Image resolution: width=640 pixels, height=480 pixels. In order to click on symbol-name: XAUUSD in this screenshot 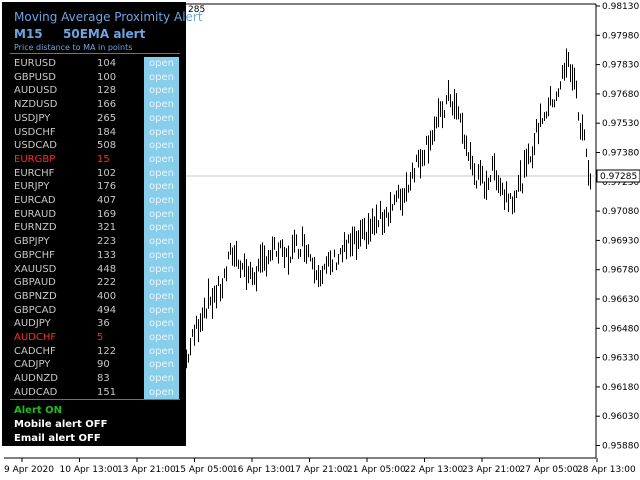, I will do `click(35, 269)`.